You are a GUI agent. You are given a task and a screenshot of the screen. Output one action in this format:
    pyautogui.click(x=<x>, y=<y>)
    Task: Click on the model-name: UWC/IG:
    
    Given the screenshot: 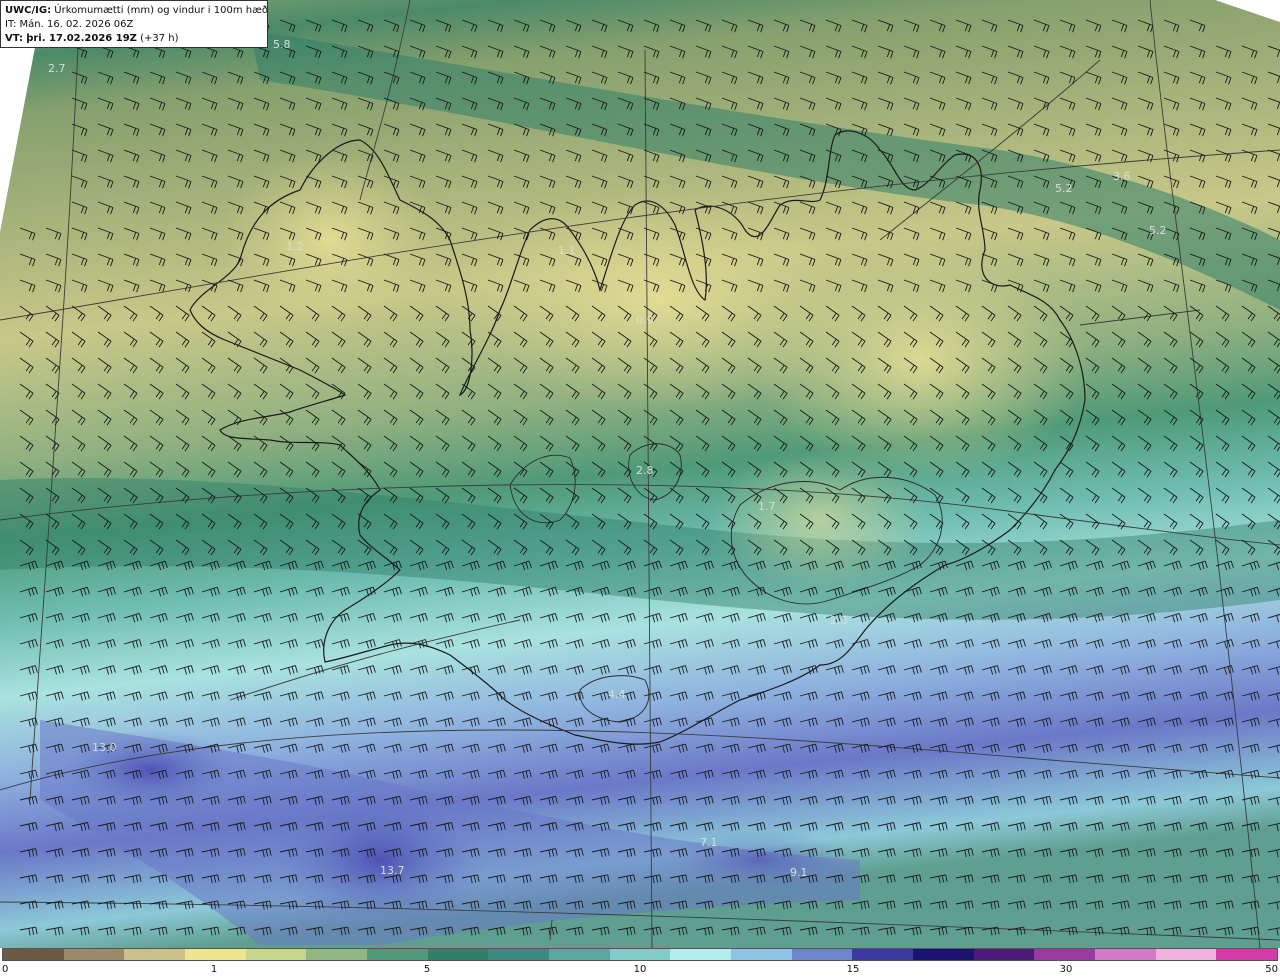 What is the action you would take?
    pyautogui.click(x=28, y=10)
    